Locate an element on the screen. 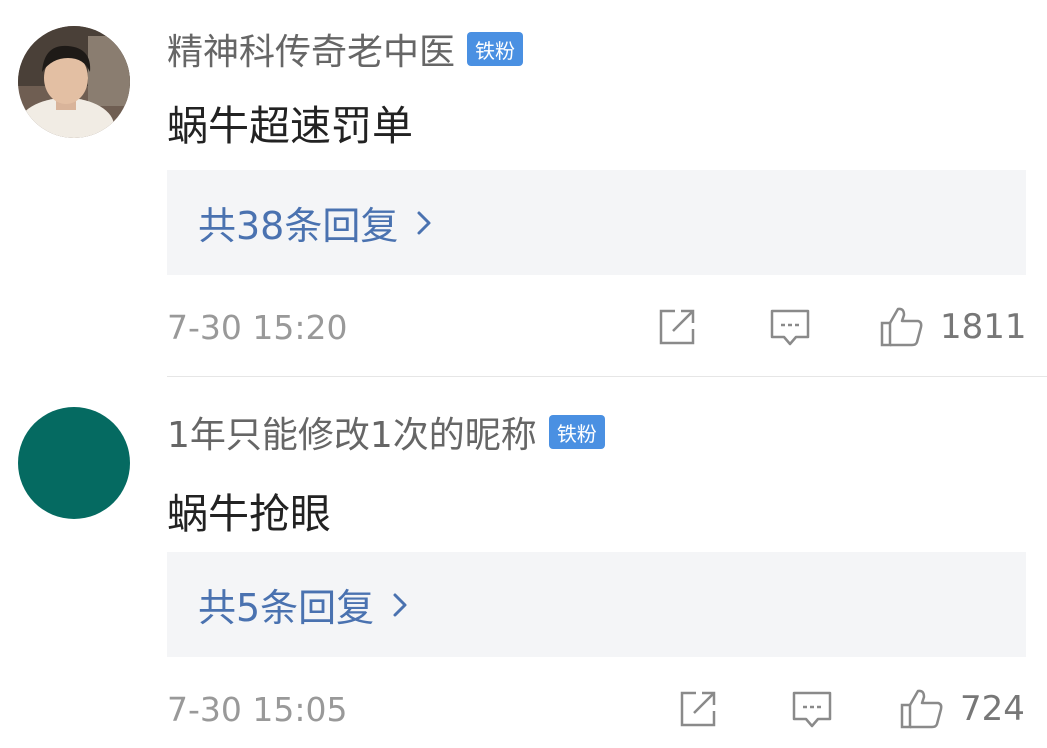  like-button: 1811 is located at coordinates (952, 327).